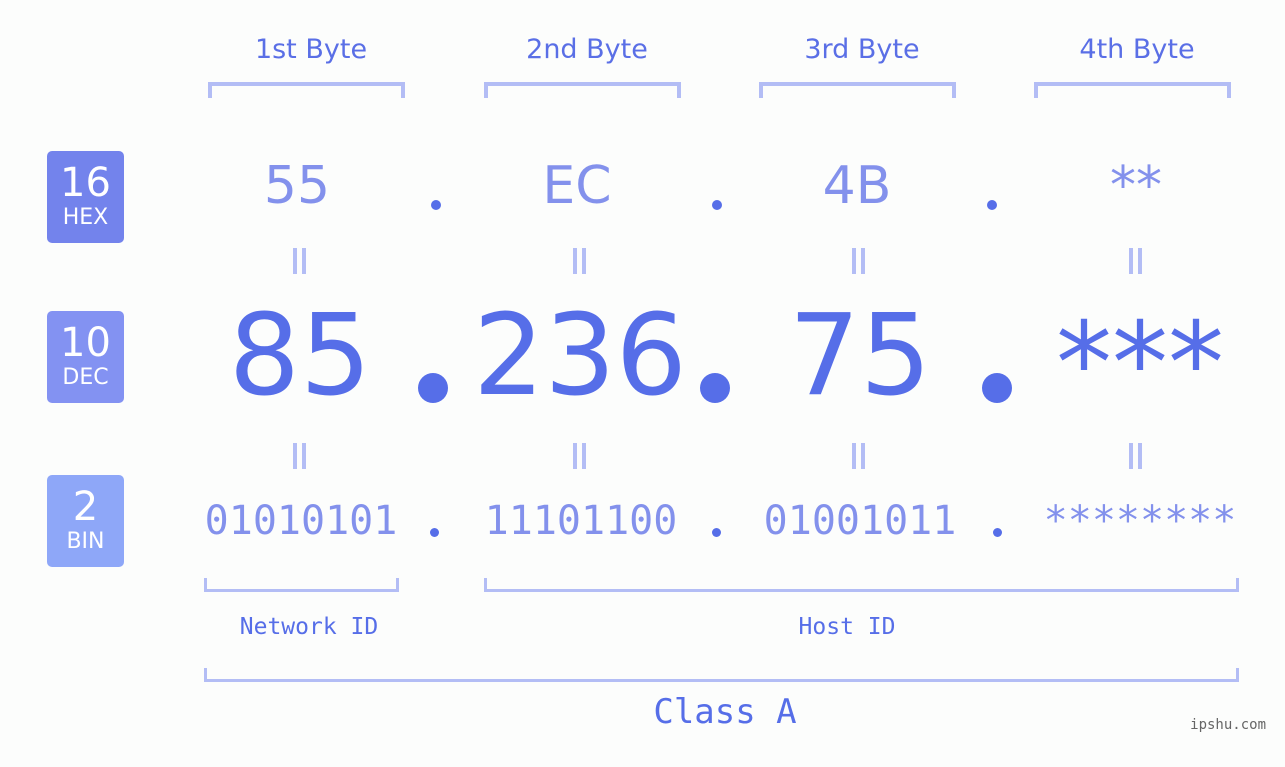  I want to click on host-id-bracket, so click(861, 585).